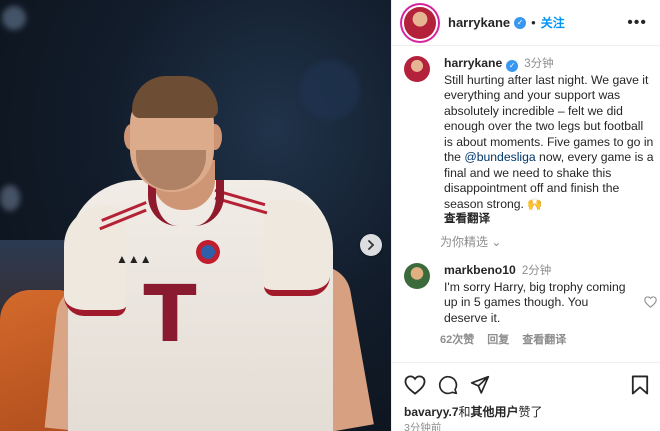  I want to click on liked-by-suffix: 赞了, so click(530, 412).